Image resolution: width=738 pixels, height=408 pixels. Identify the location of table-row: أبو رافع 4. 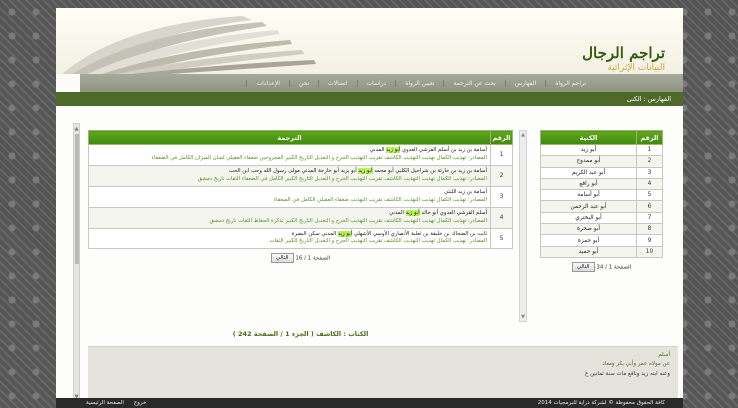
(601, 184).